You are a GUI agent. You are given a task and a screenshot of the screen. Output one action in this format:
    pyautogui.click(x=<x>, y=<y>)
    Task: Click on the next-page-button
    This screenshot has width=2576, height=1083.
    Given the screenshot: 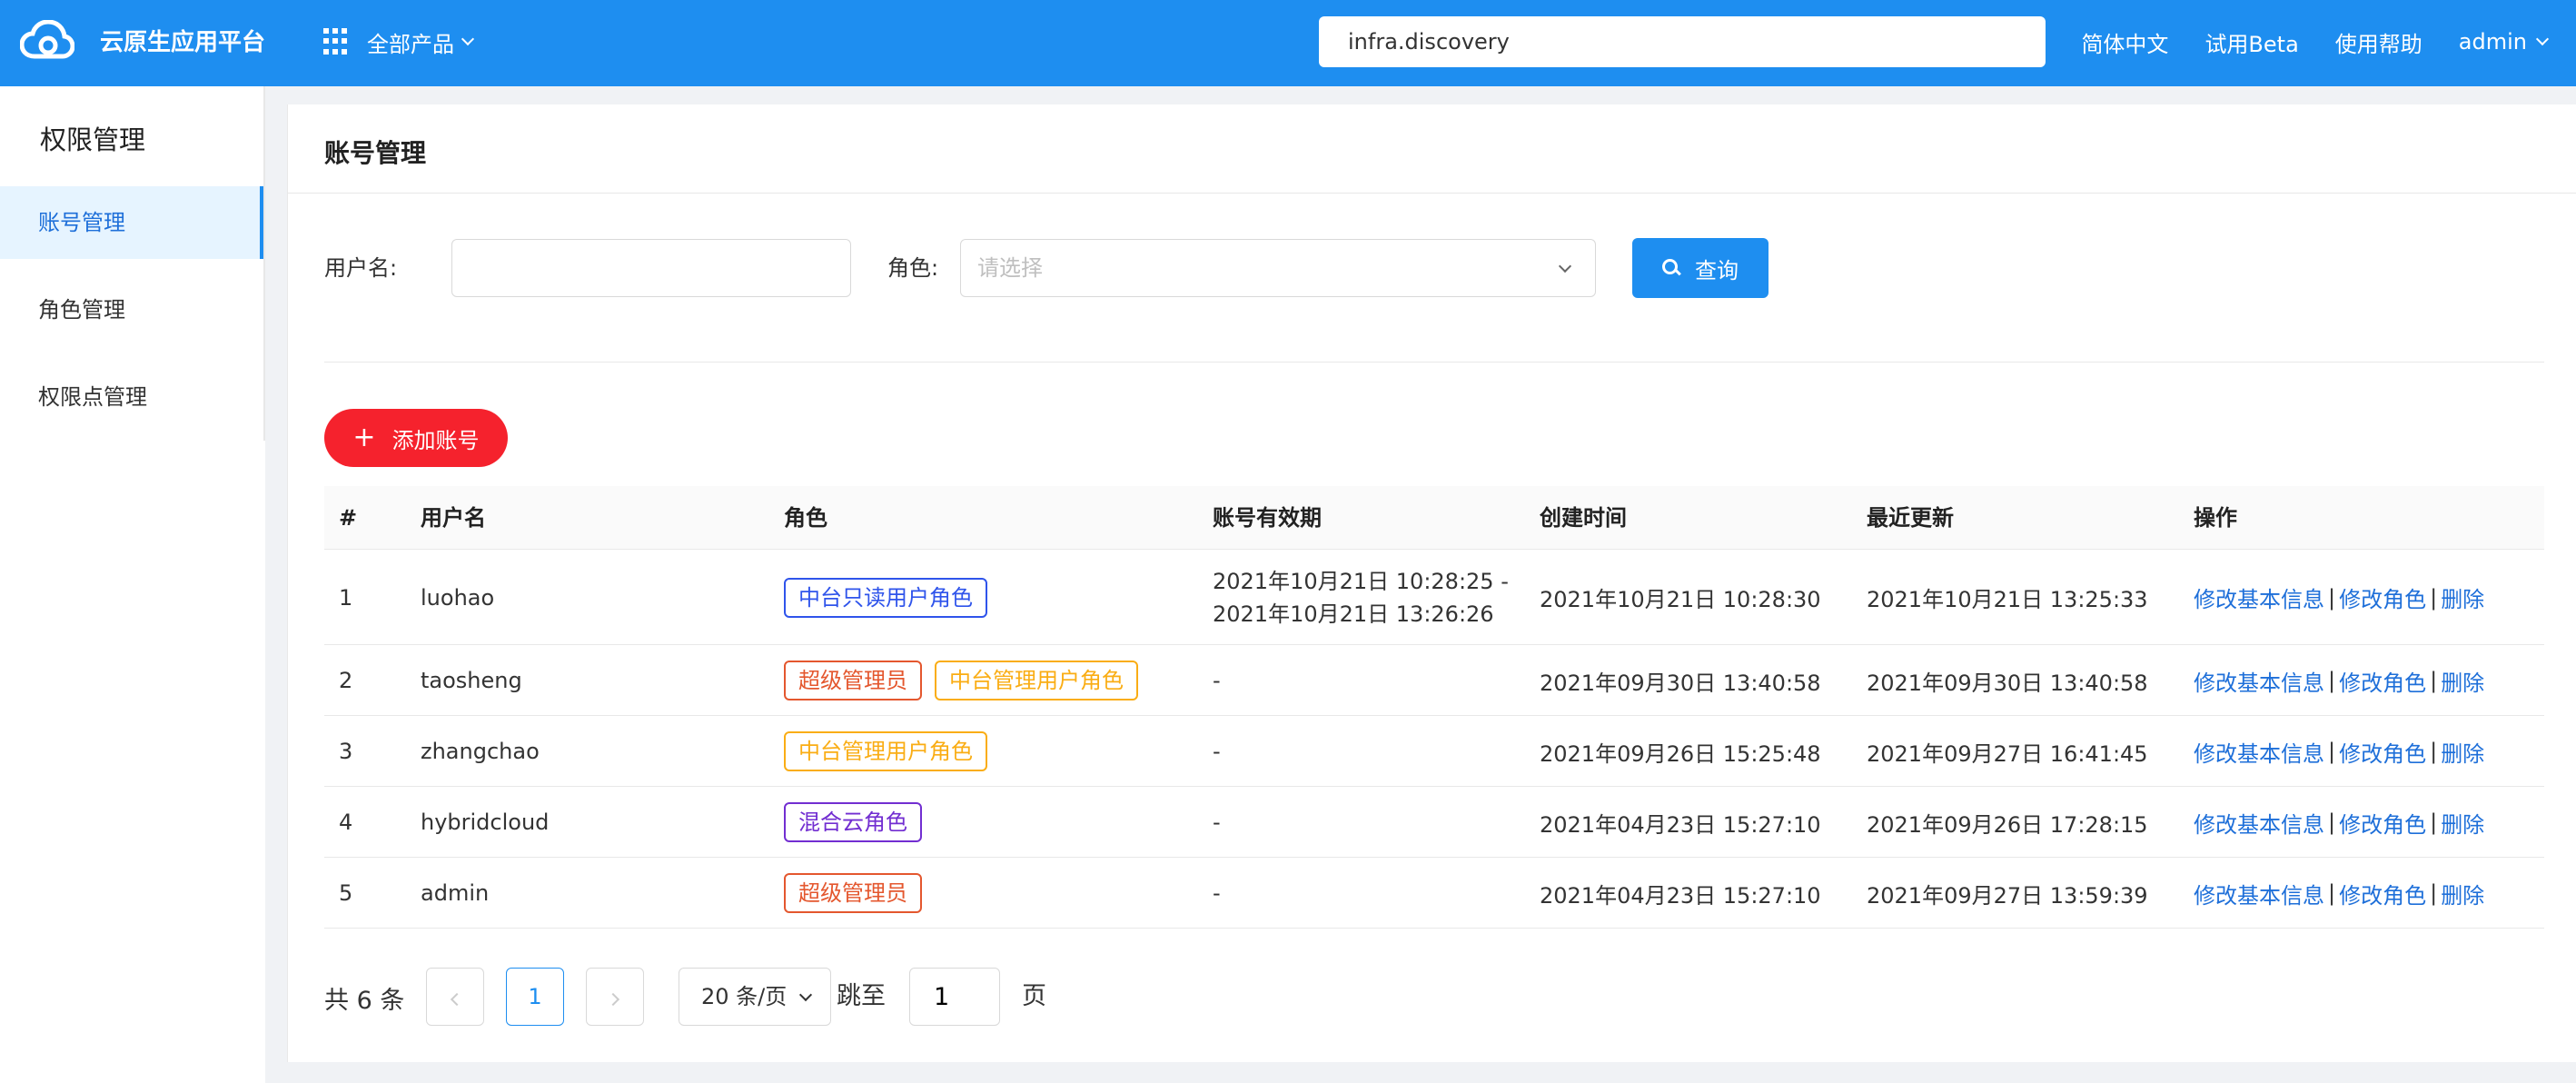 What is the action you would take?
    pyautogui.click(x=615, y=997)
    